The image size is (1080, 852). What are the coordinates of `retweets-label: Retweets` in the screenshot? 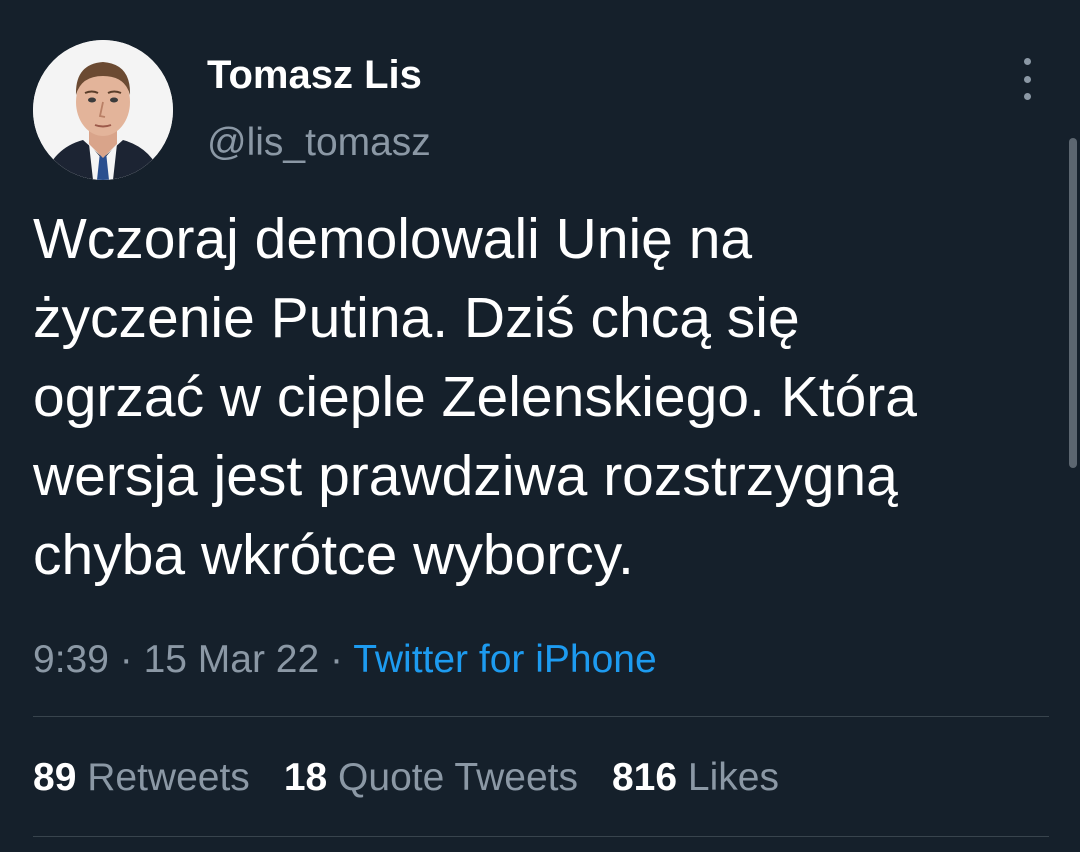 It's located at (168, 777).